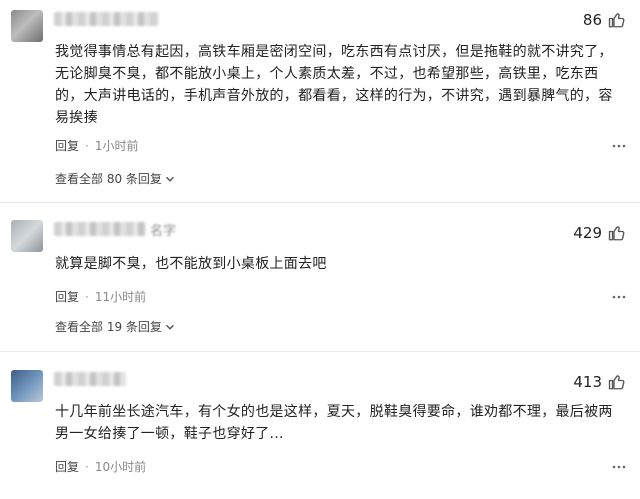 The width and height of the screenshot is (640, 499). Describe the element at coordinates (120, 467) in the screenshot. I see `timestamp: 10小时前` at that location.